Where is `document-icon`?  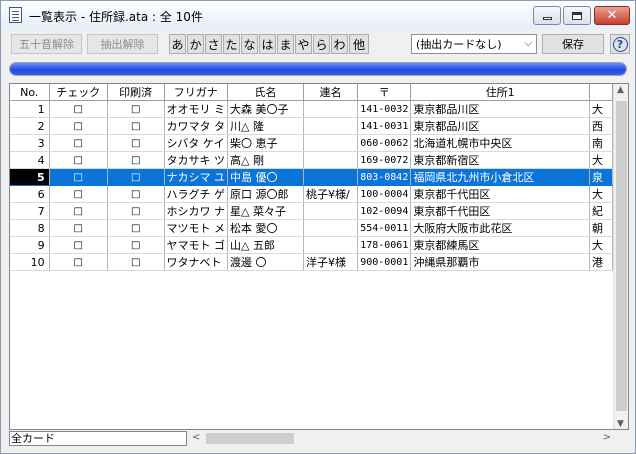 document-icon is located at coordinates (15, 15).